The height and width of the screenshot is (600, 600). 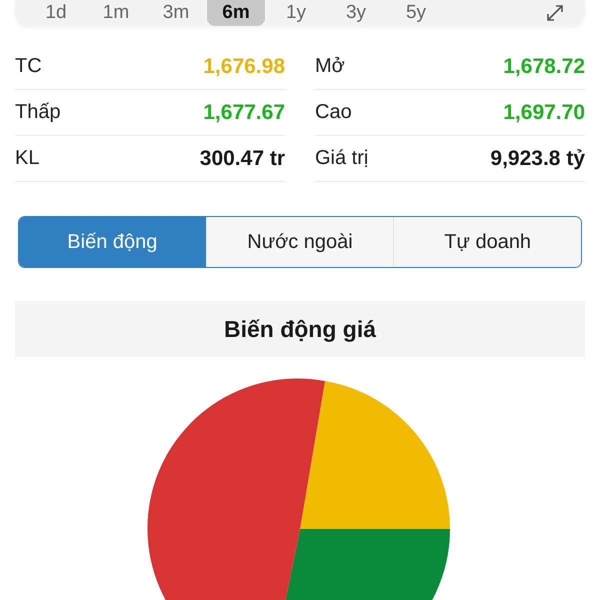 I want to click on stat-label: TC, so click(x=28, y=66).